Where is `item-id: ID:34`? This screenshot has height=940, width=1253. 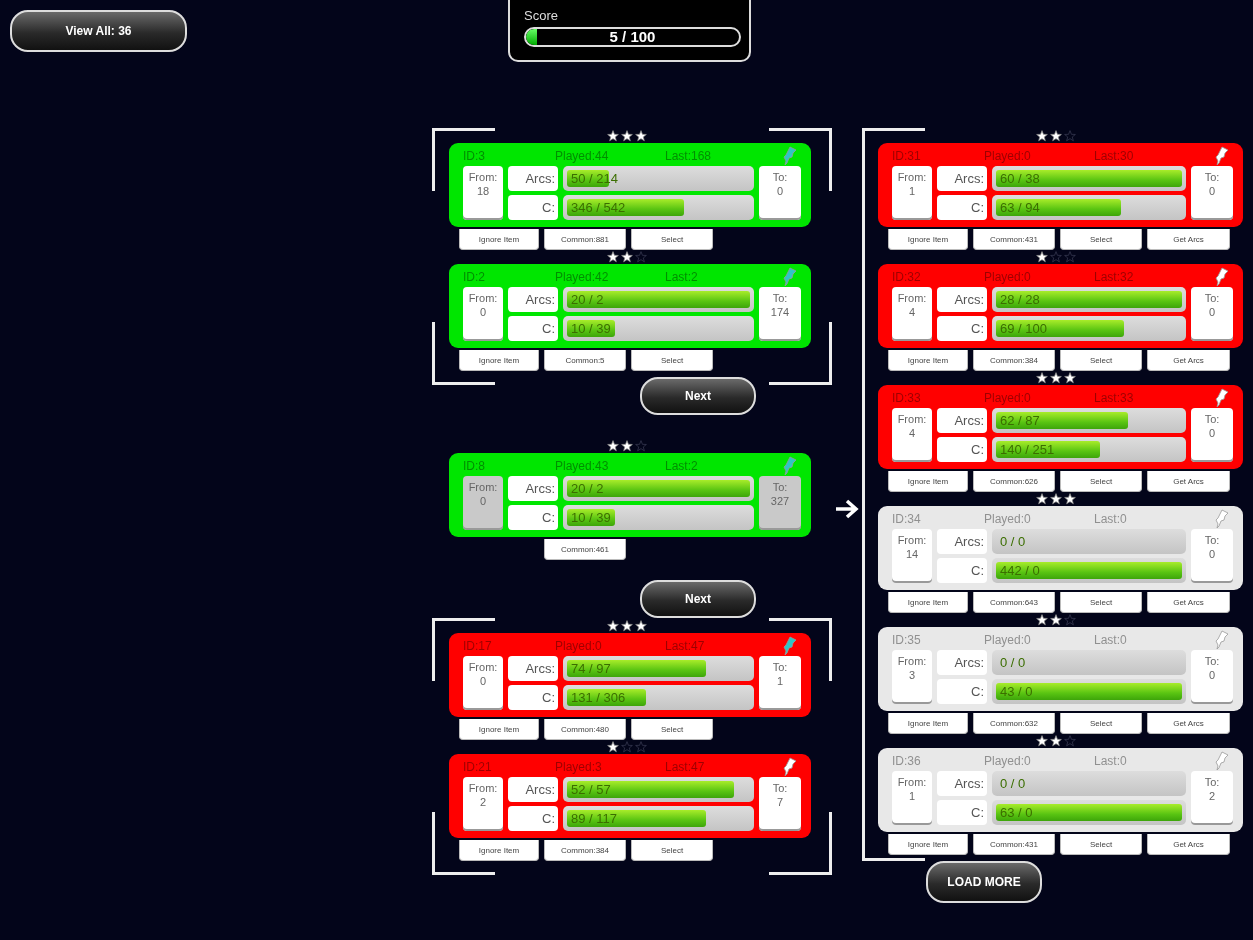
item-id: ID:34 is located at coordinates (907, 519).